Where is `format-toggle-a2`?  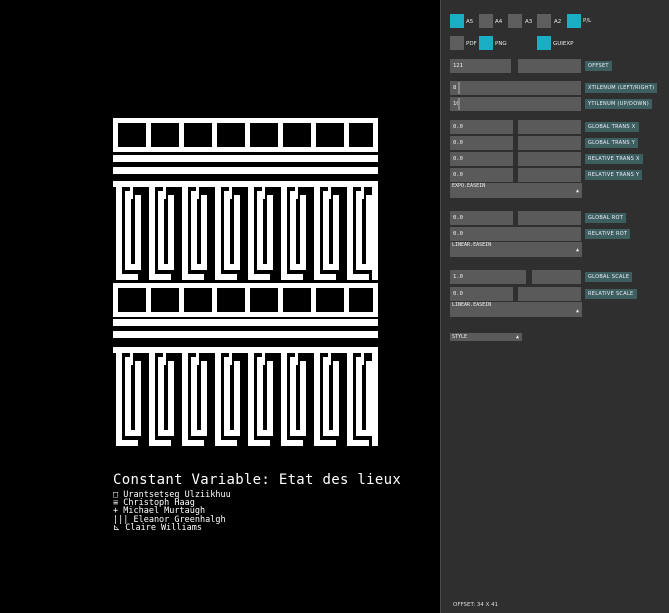 format-toggle-a2 is located at coordinates (544, 21).